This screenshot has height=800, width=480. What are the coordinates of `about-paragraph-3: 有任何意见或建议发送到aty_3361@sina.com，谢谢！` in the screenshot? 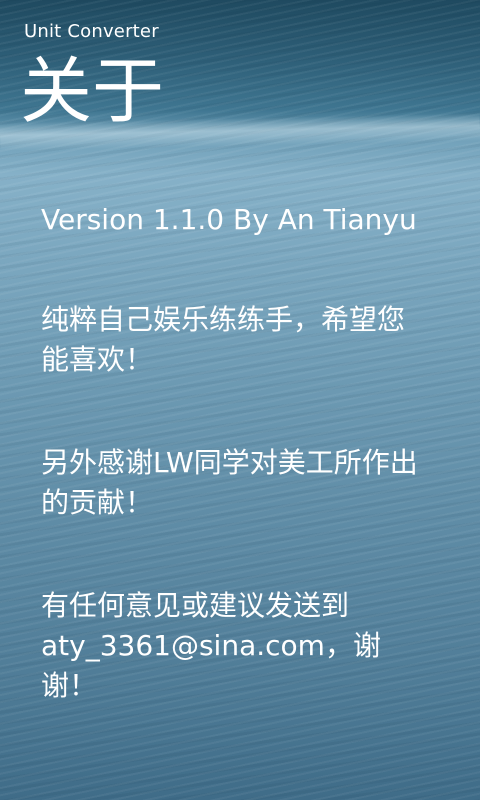 It's located at (211, 645).